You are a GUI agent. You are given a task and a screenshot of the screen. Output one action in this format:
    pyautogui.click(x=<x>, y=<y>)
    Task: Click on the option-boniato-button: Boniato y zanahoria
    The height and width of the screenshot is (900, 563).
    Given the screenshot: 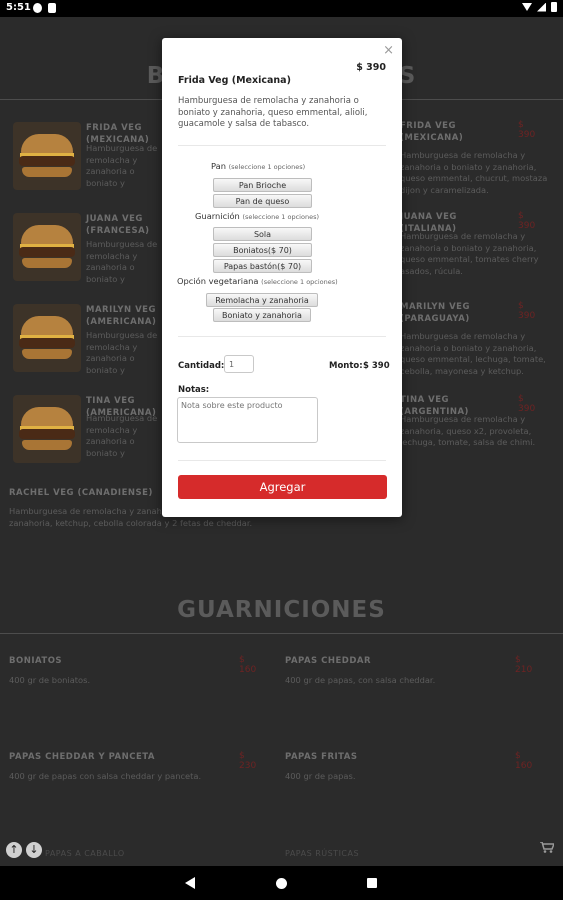 What is the action you would take?
    pyautogui.click(x=262, y=315)
    